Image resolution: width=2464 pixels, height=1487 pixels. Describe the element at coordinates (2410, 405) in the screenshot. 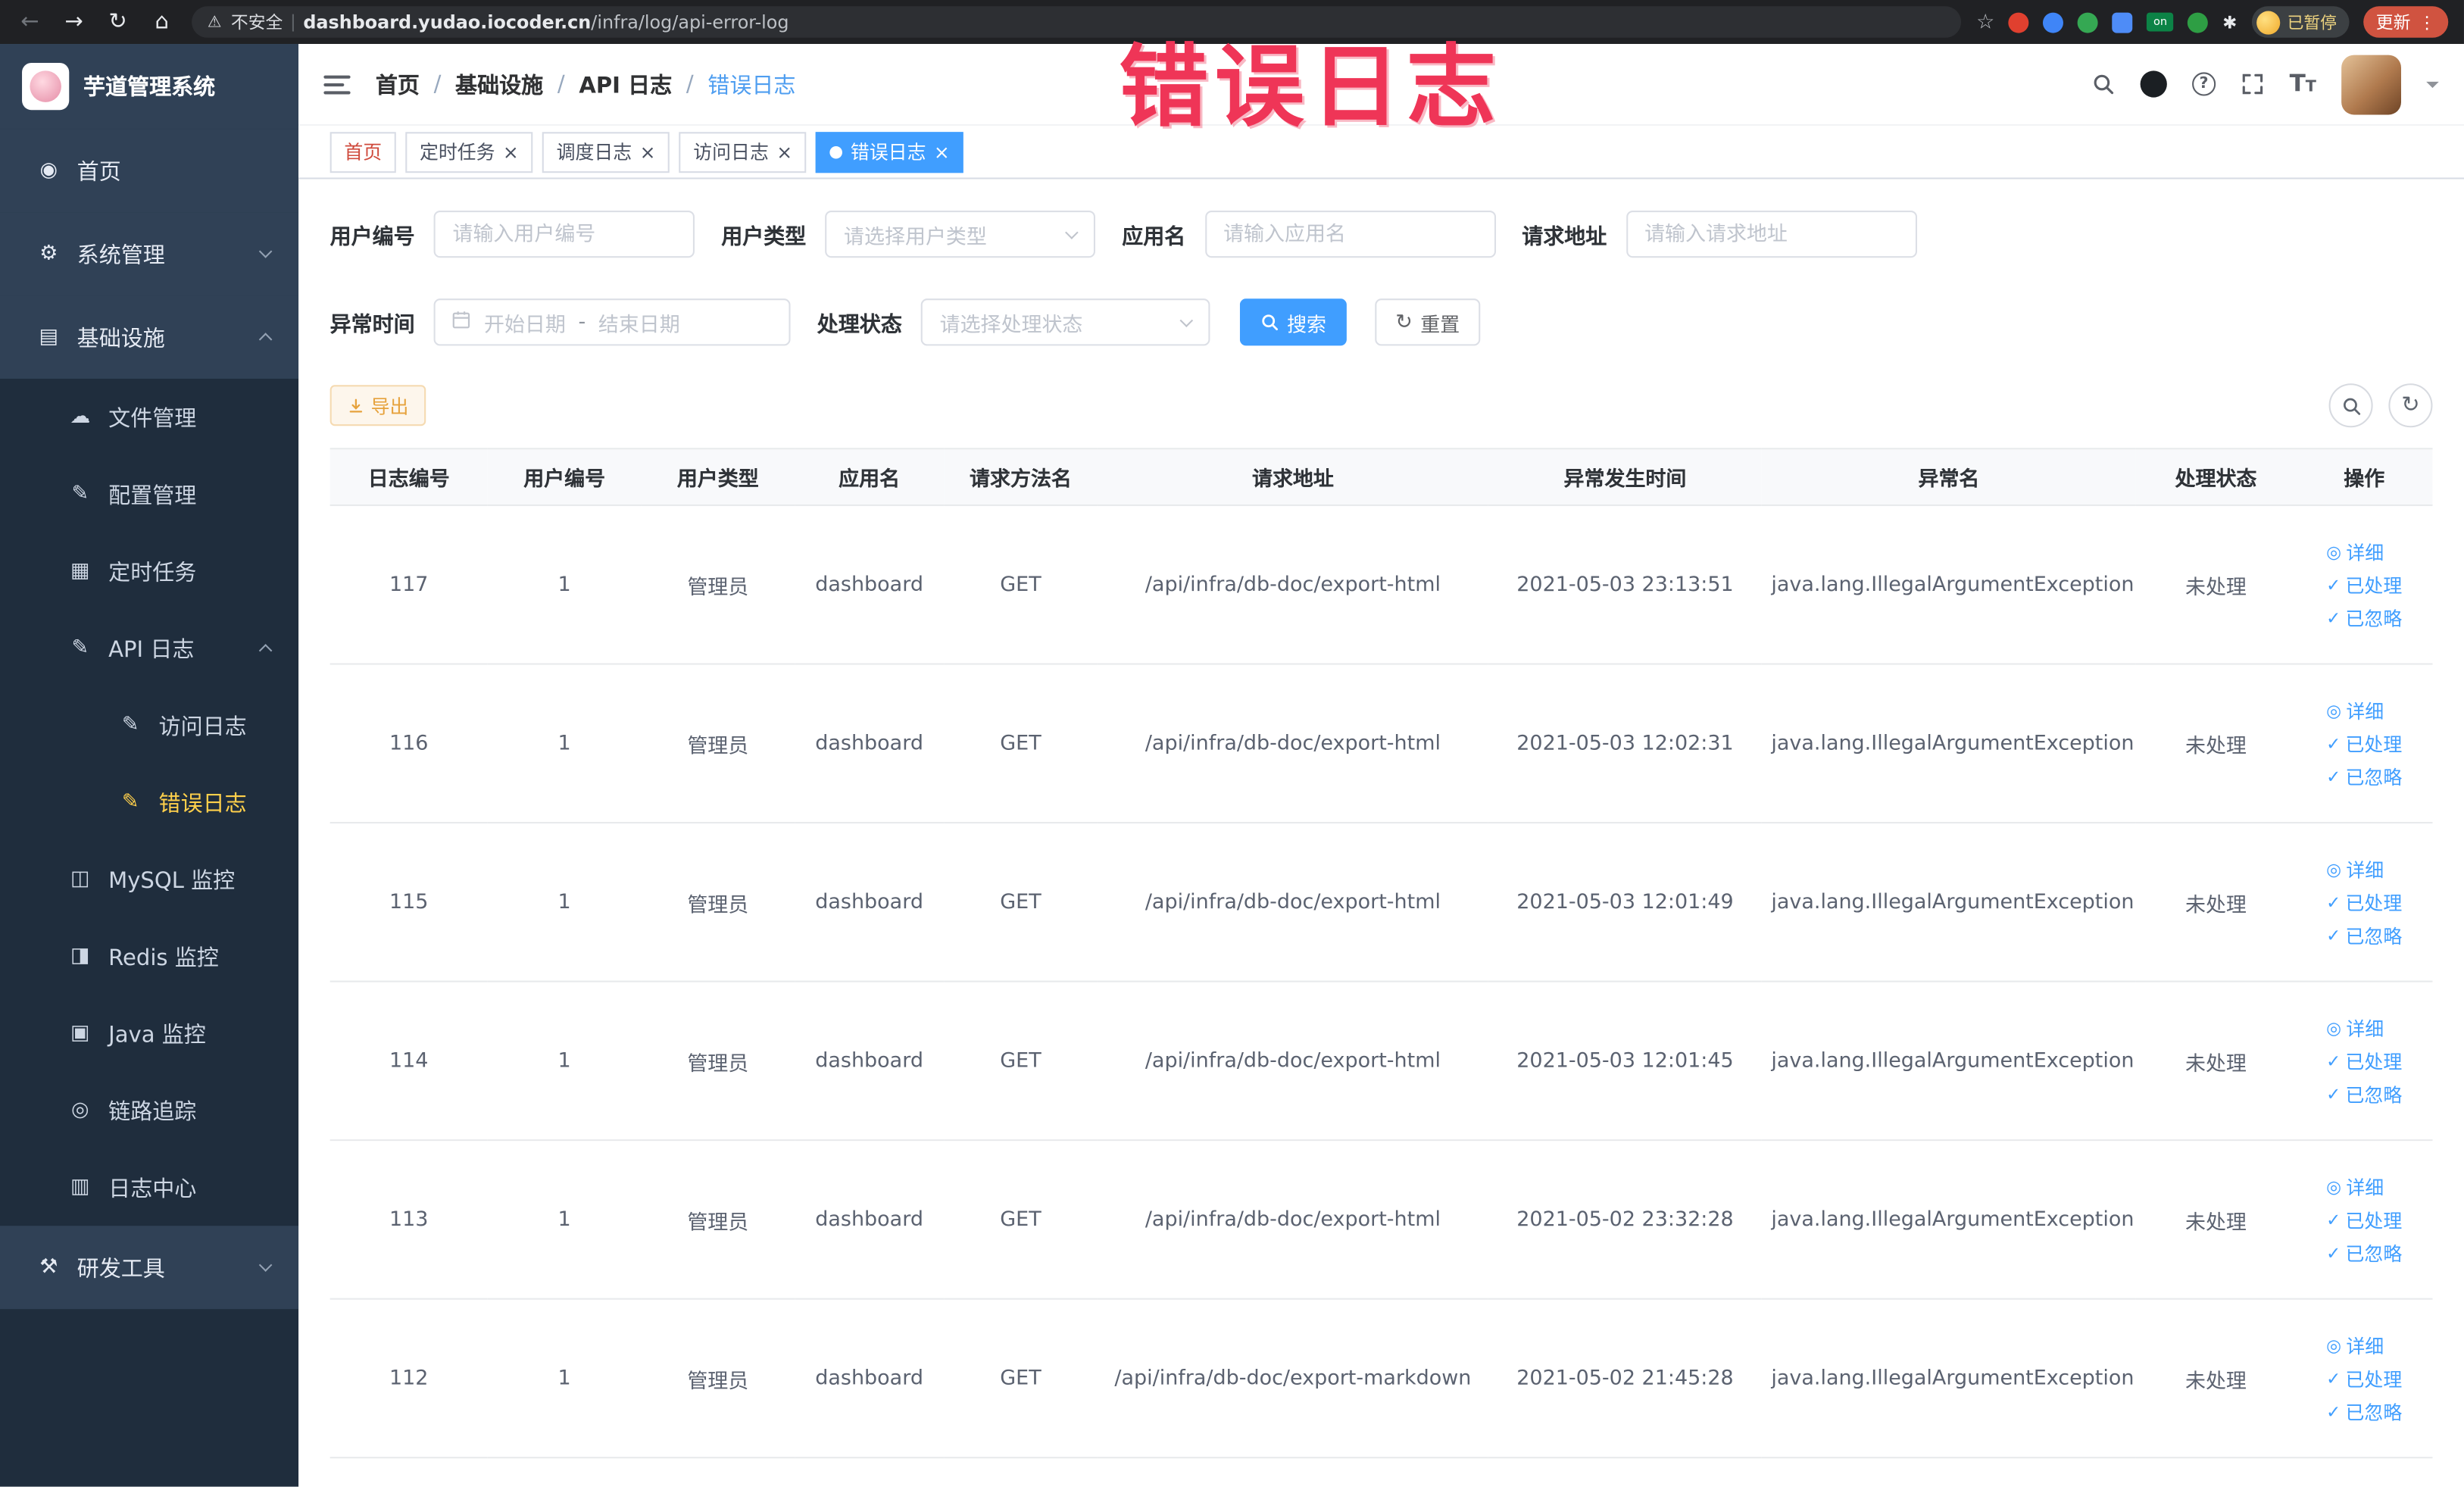

I see `refresh-table-button: ↻` at that location.